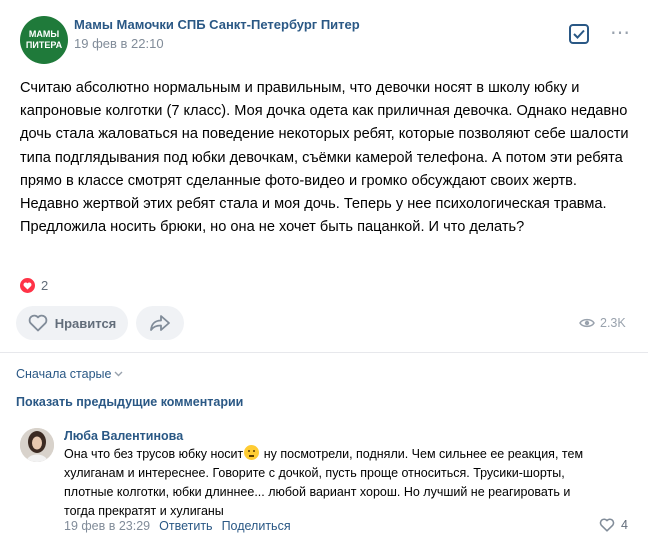 The height and width of the screenshot is (543, 648). I want to click on commenter-avatar, so click(37, 445).